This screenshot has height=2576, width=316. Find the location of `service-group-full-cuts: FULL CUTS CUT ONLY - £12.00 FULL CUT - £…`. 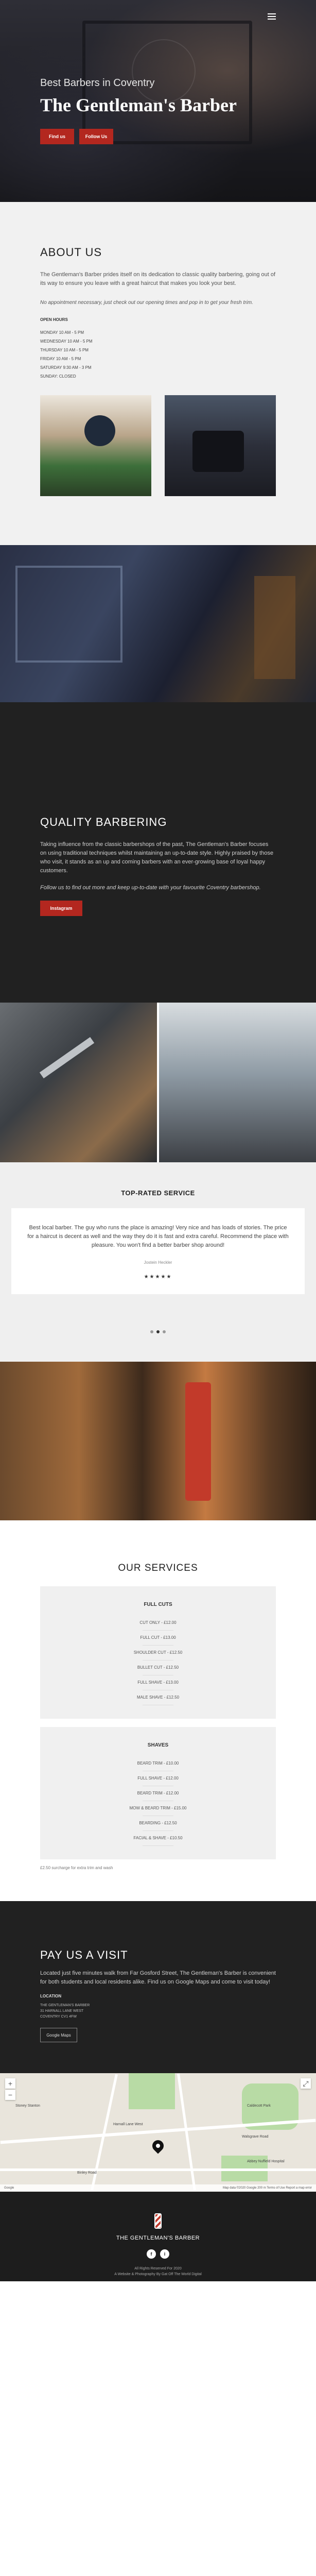

service-group-full-cuts: FULL CUTS CUT ONLY - £12.00 FULL CUT - £… is located at coordinates (158, 1652).